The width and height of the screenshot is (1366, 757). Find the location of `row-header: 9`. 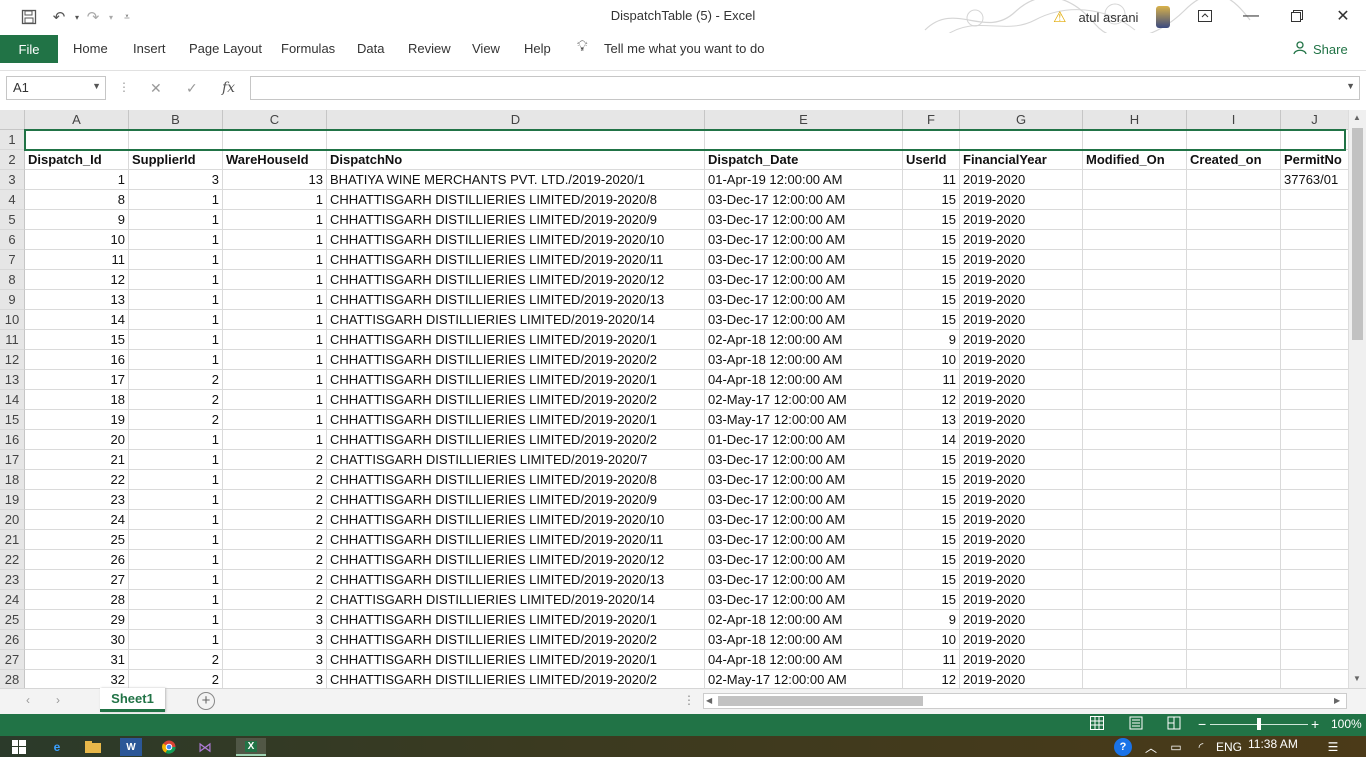

row-header: 9 is located at coordinates (12, 300).